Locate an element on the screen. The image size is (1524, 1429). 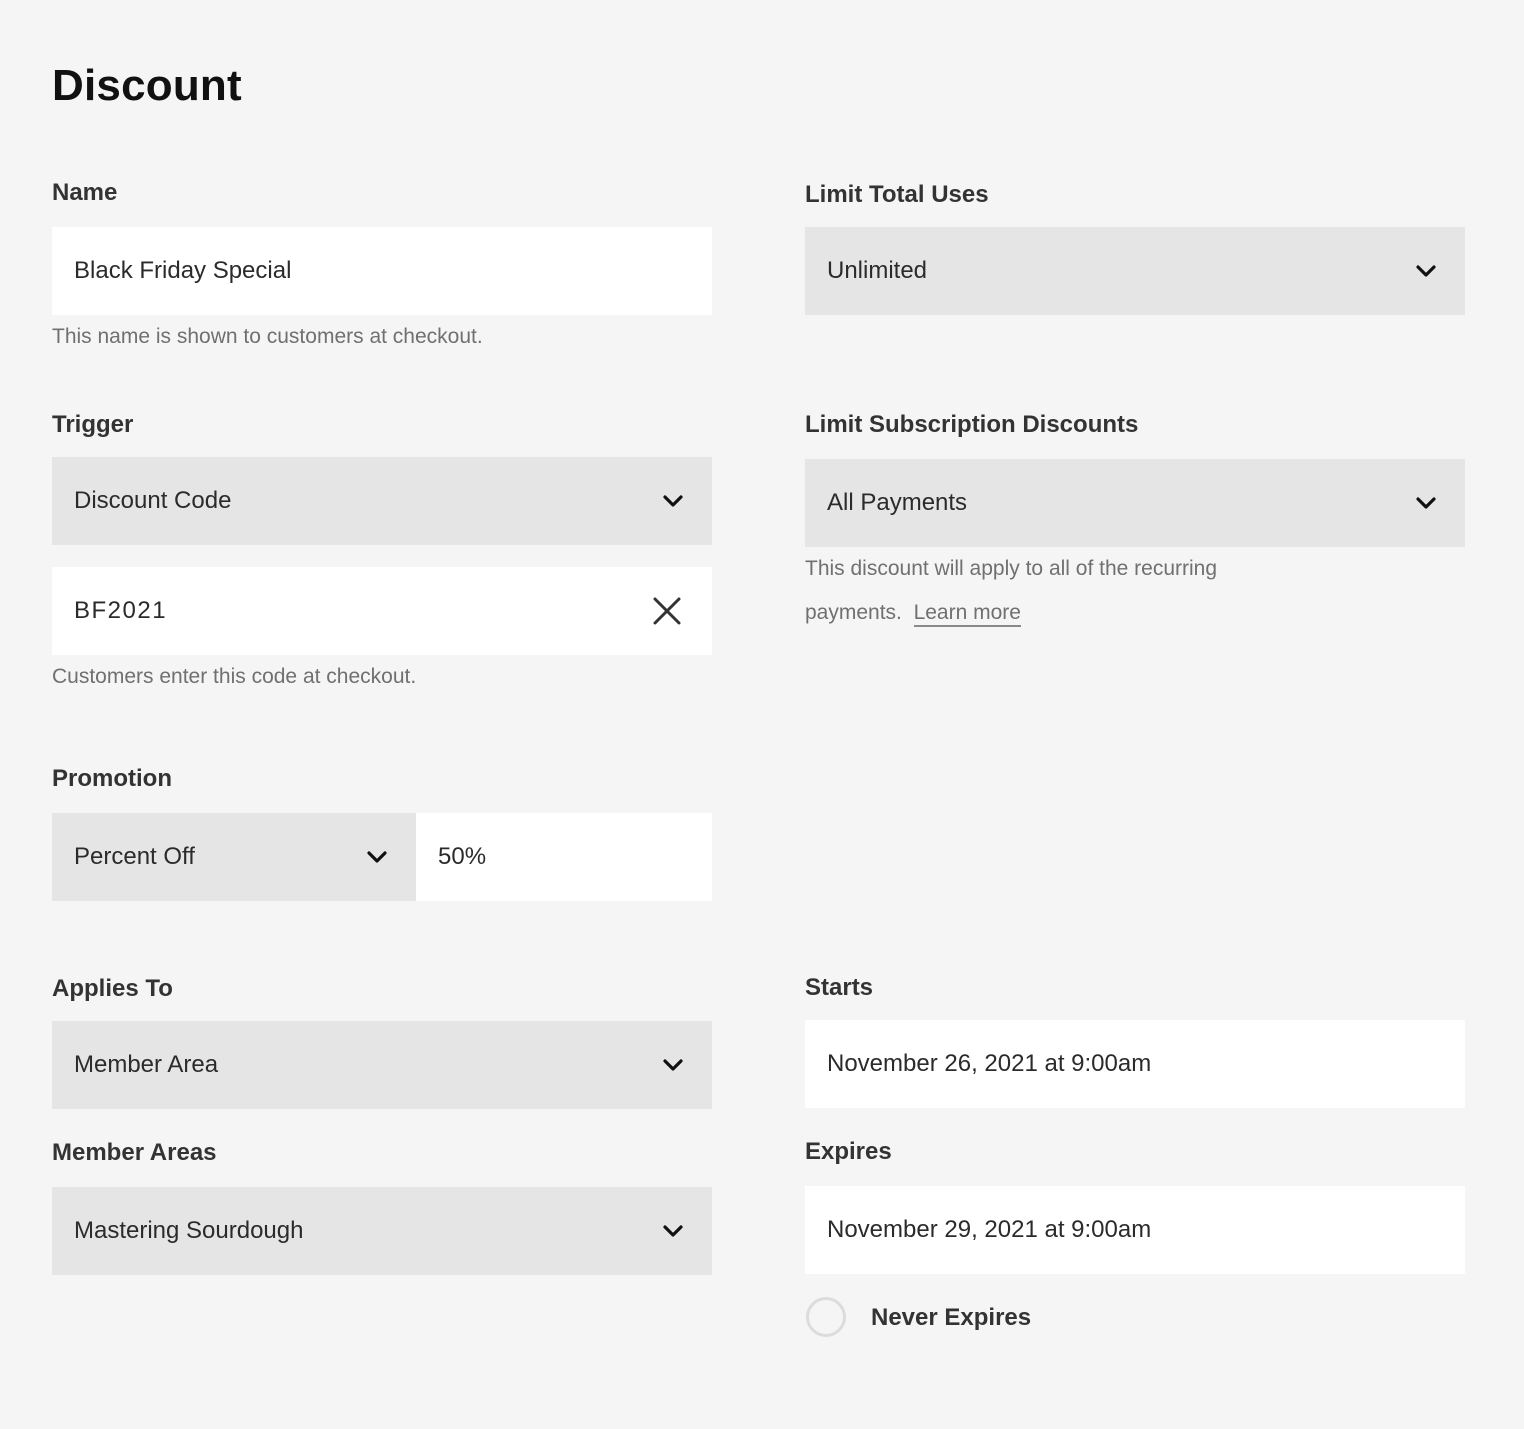
limit-subscription-discounts-value: All Payments is located at coordinates (897, 502).